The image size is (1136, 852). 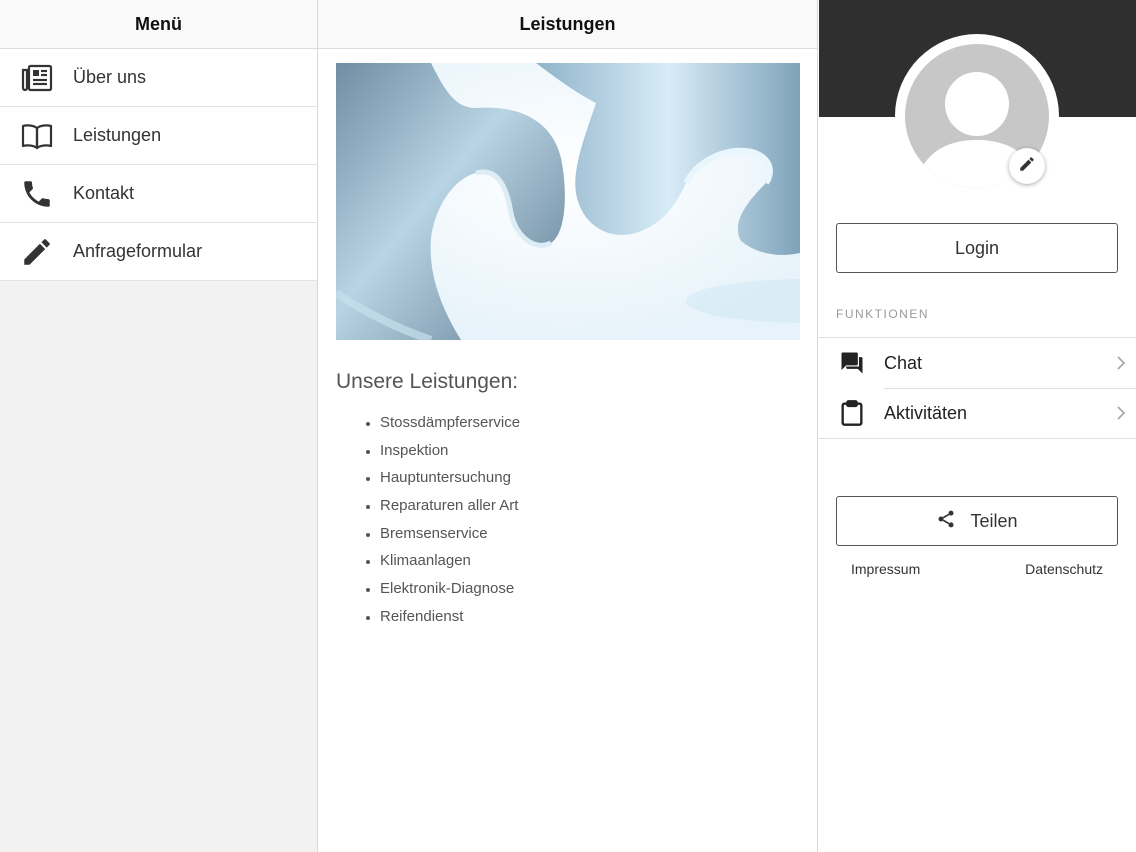 I want to click on share-icon, so click(x=953, y=521).